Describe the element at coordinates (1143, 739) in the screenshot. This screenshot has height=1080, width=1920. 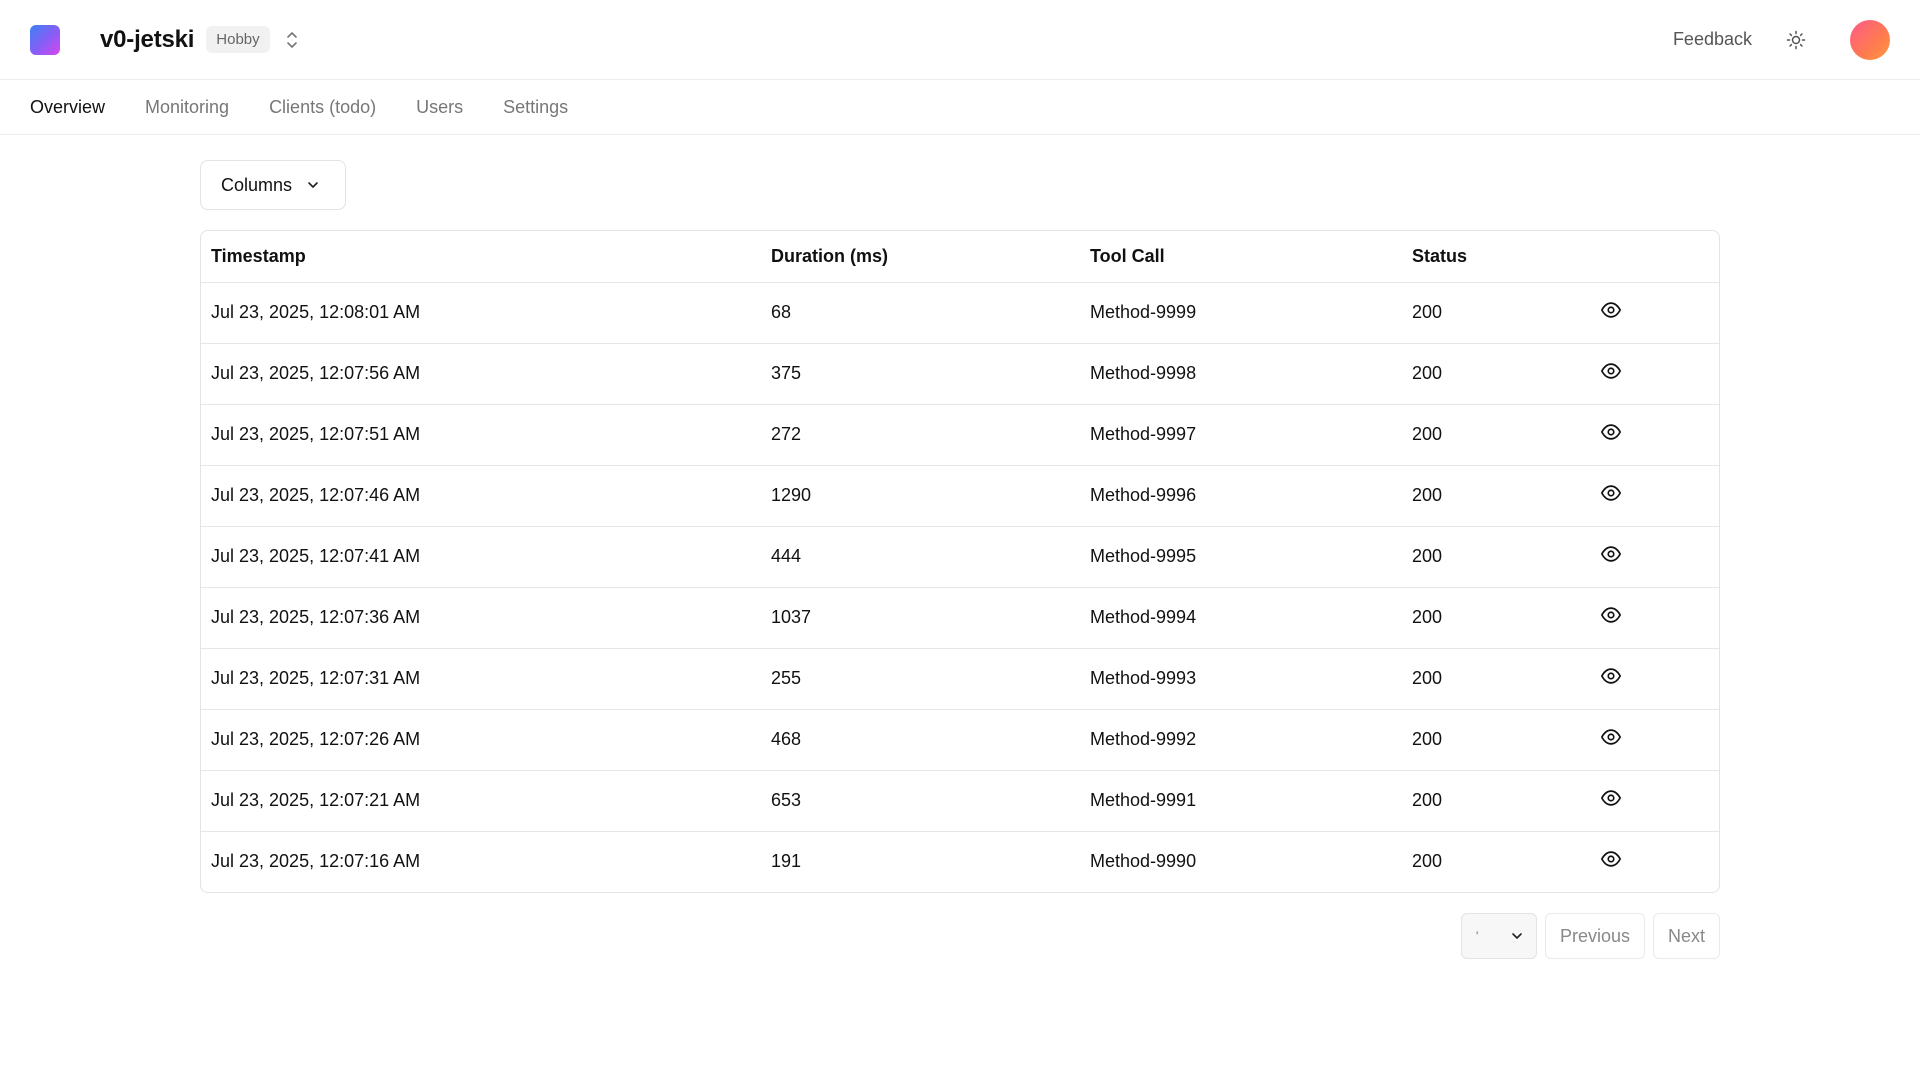
I see `cell-tool-call: Method-9992` at that location.